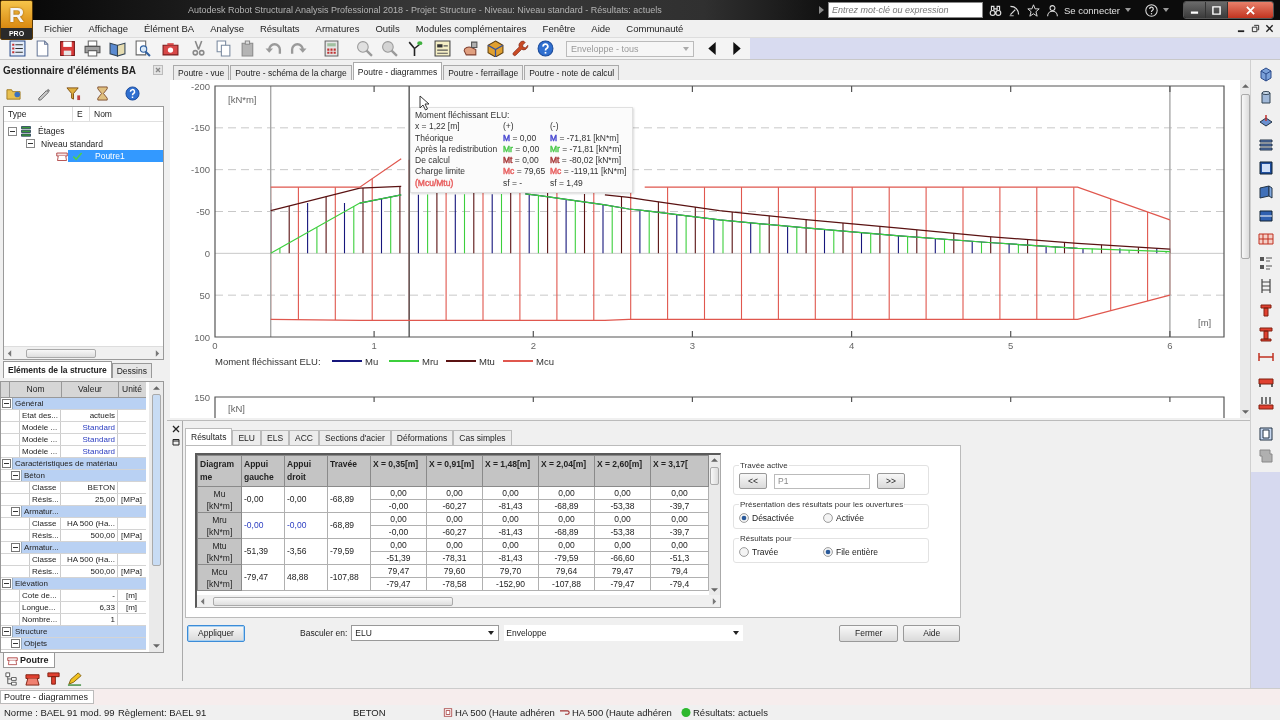 This screenshot has width=1280, height=720. Describe the element at coordinates (103, 93) in the screenshot. I see `hourglass-icon` at that location.